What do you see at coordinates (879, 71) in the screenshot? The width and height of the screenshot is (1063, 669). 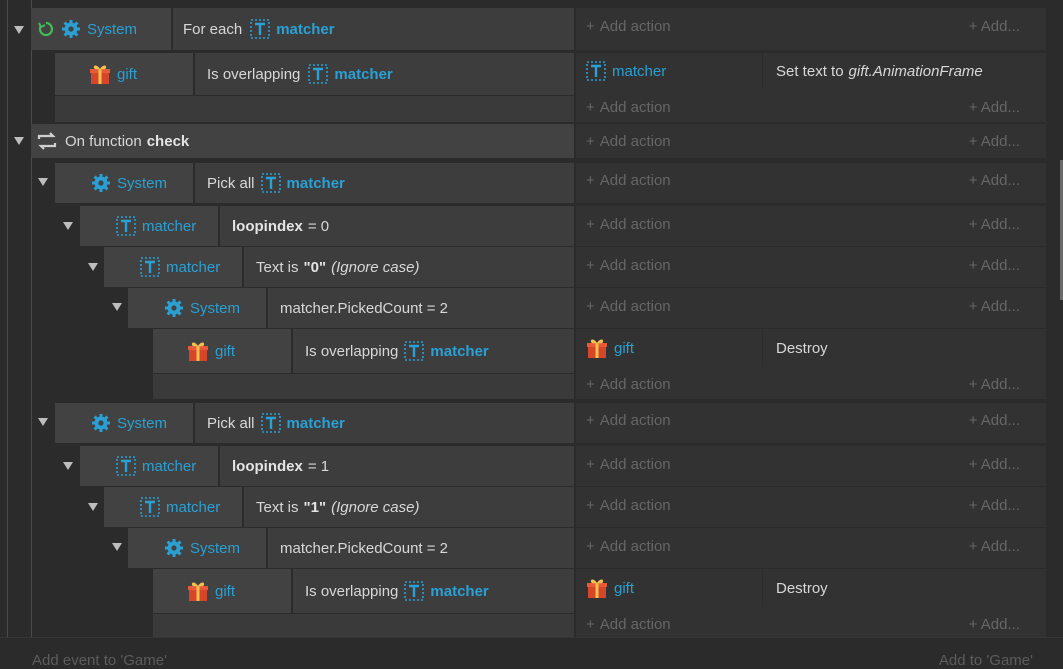 I see `action-text-cell: Set text to gift.AnimationFrame` at bounding box center [879, 71].